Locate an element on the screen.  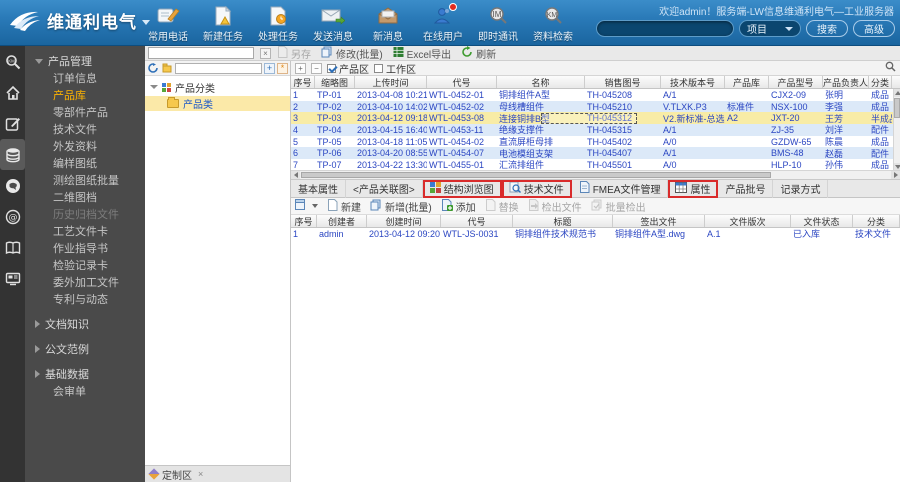
sidebar-item-2: 产品库 is located at coordinates (85, 96).